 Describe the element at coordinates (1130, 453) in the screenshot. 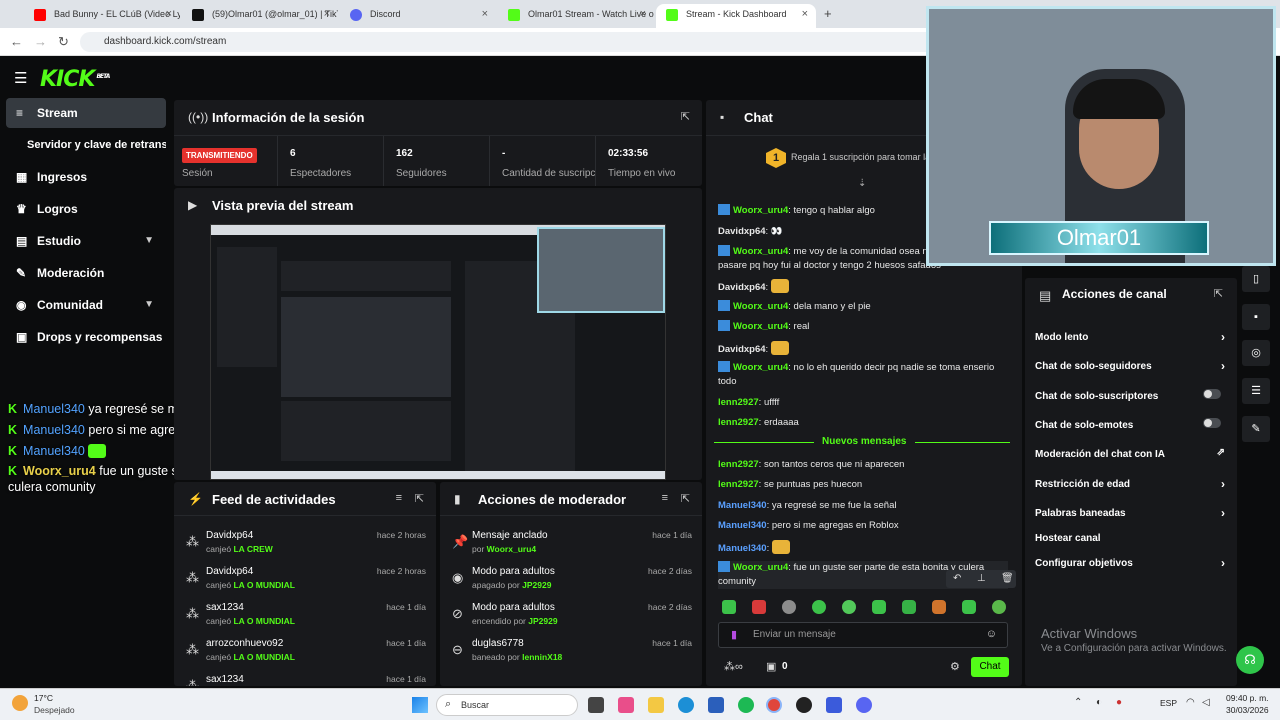

I see `action-ai-moderation: Moderación del chat con IA ⇗` at that location.